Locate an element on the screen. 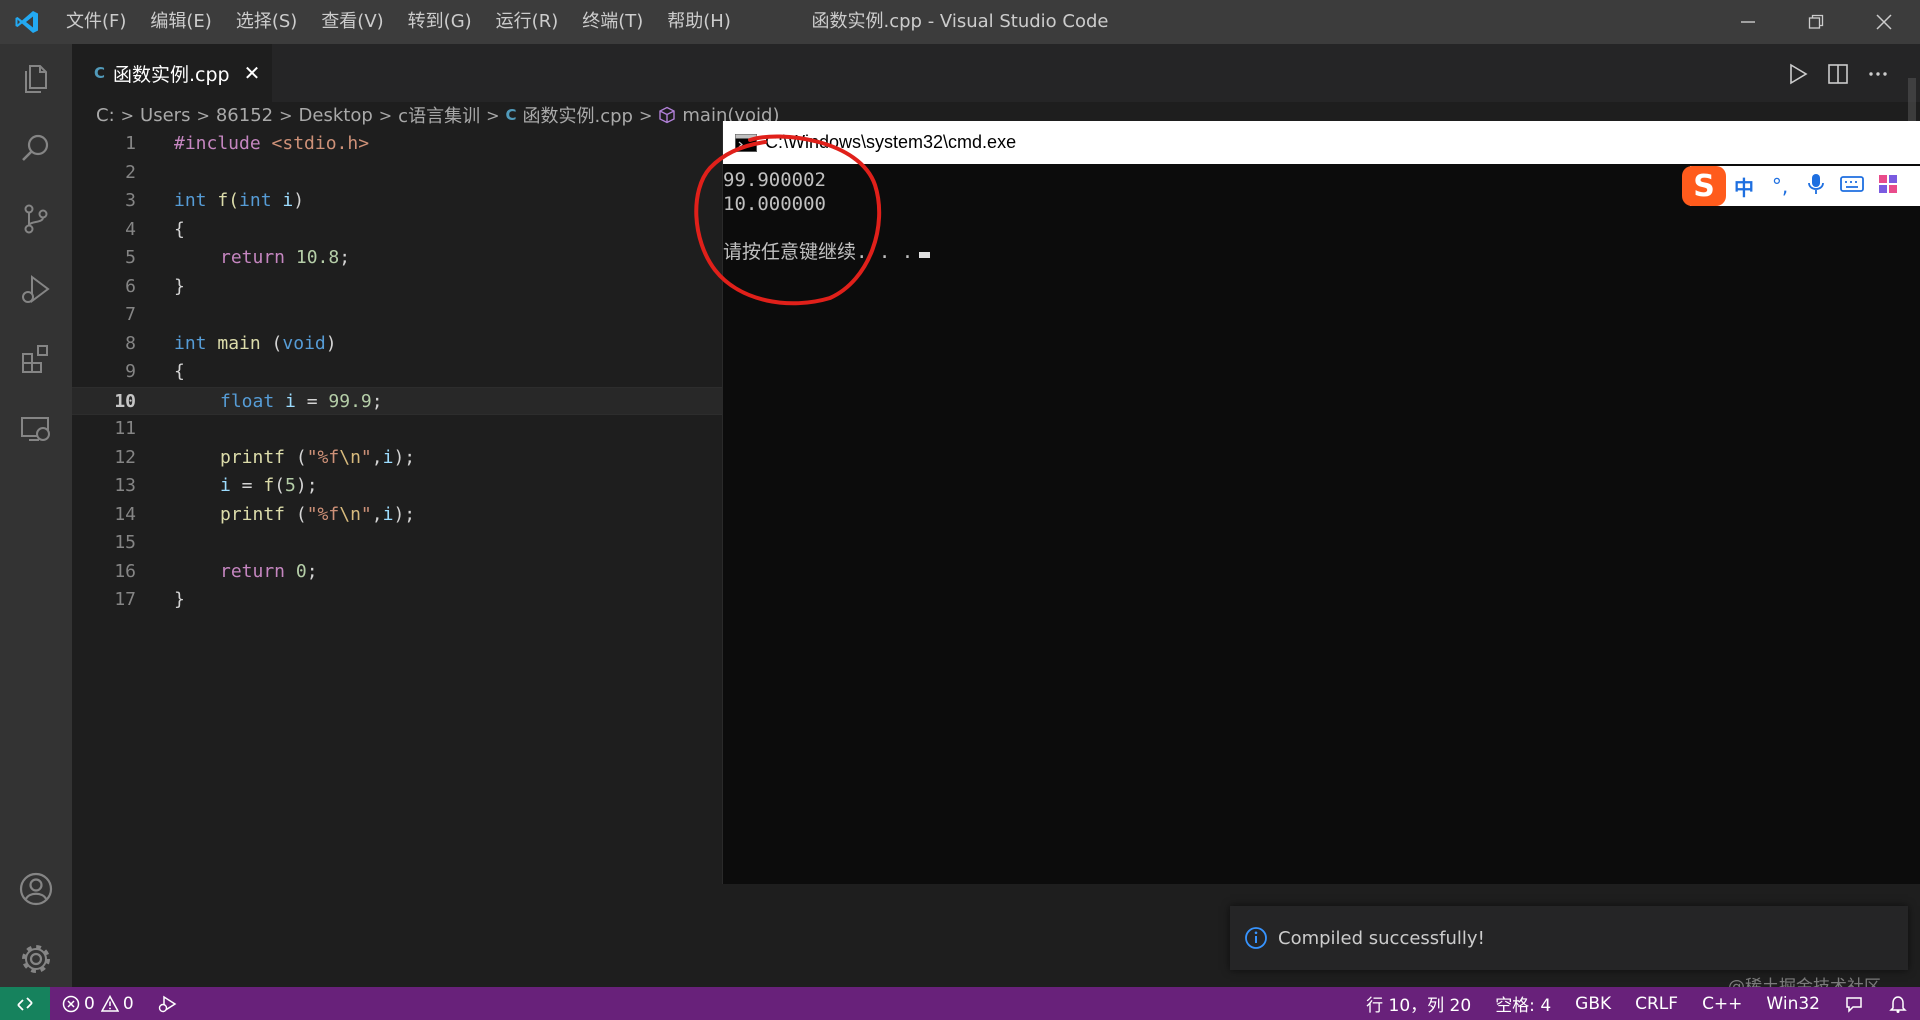 The height and width of the screenshot is (1020, 1920). accounts-button is located at coordinates (36, 889).